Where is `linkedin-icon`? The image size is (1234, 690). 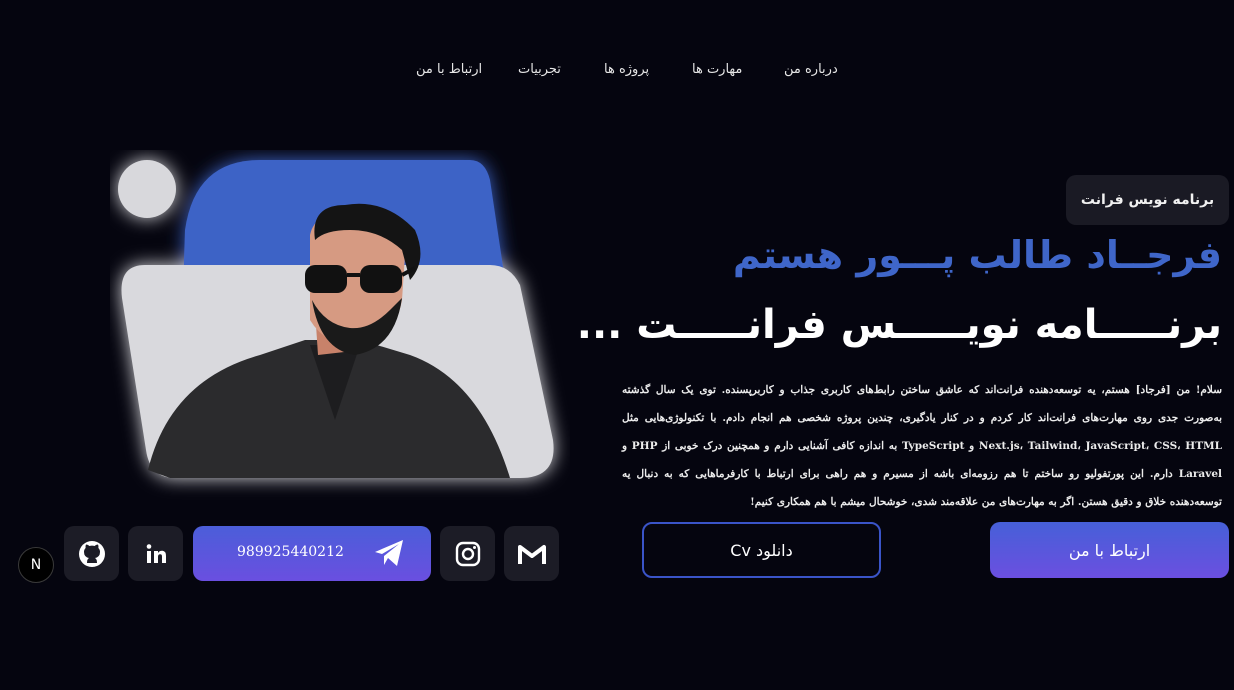 linkedin-icon is located at coordinates (156, 553).